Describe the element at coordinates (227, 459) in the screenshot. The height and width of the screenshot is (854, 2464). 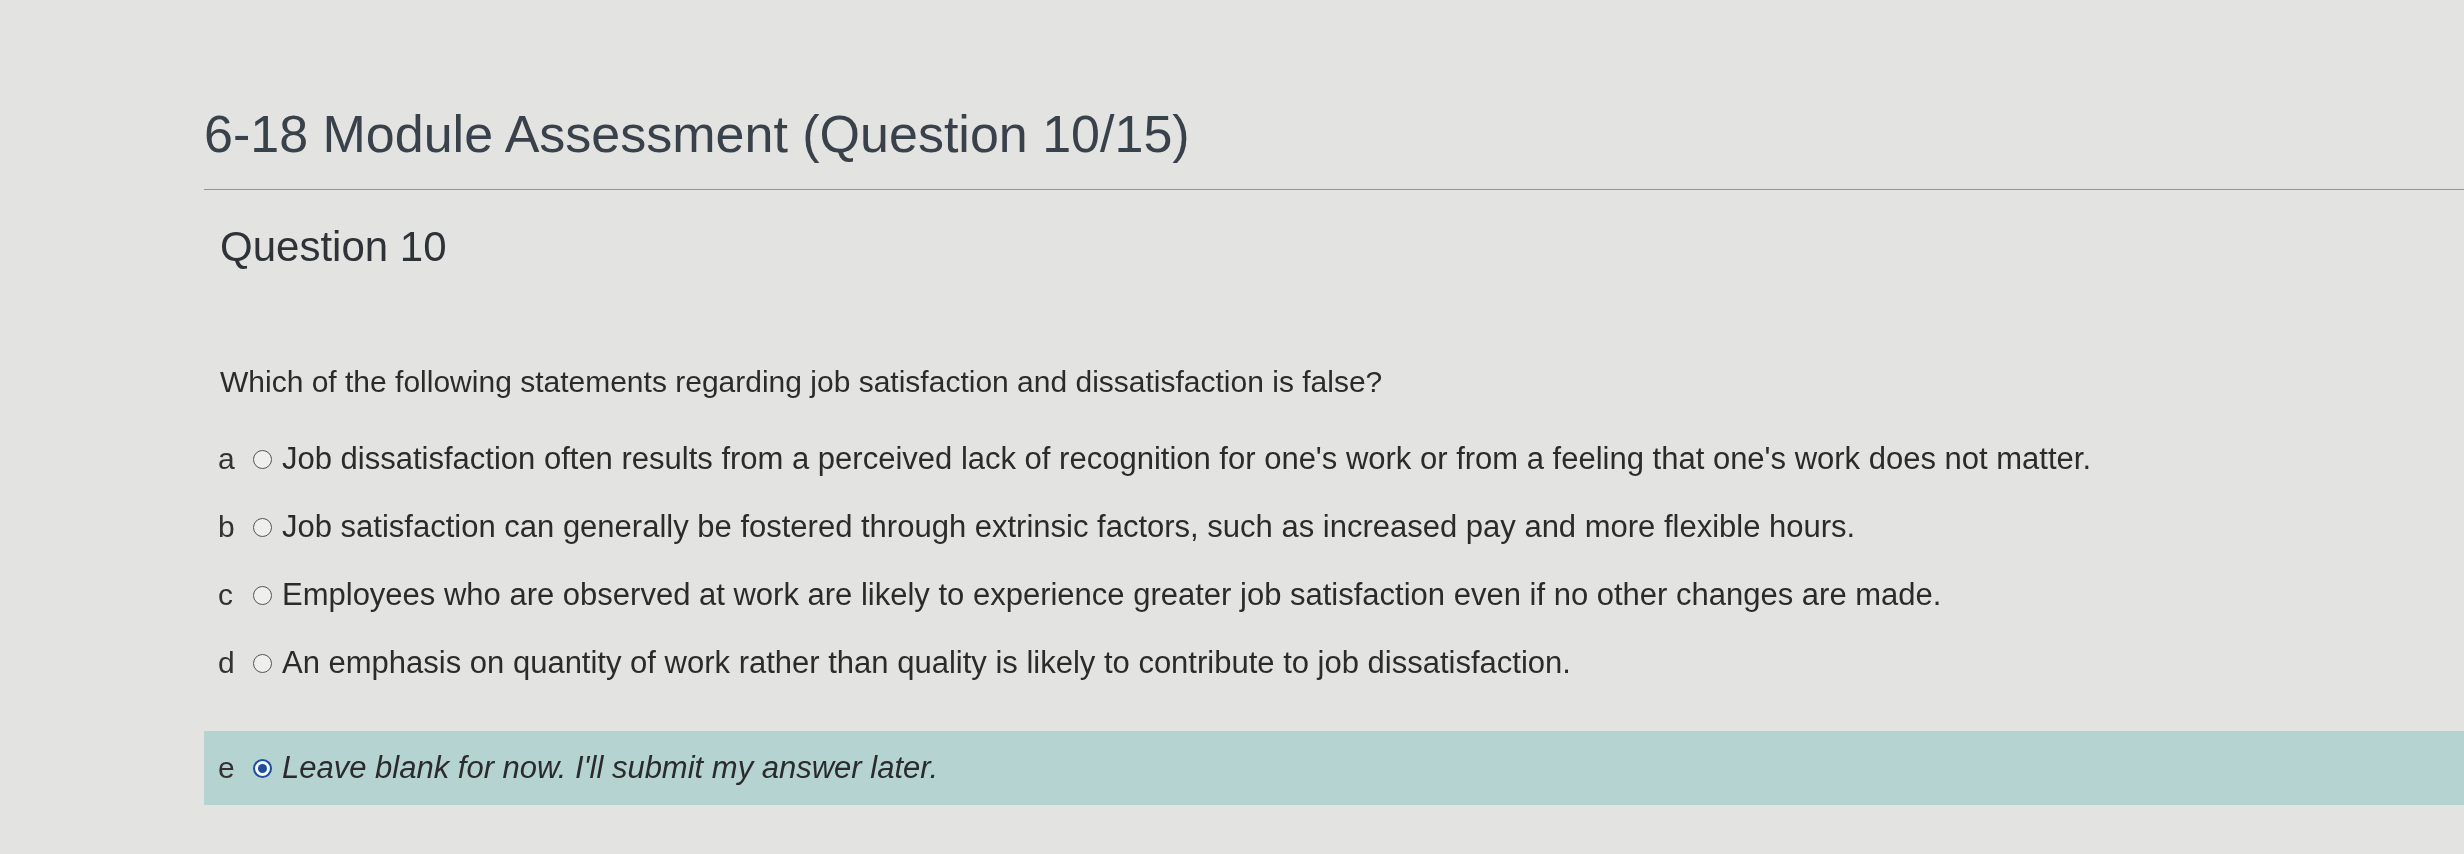
I see `option-letter: a` at that location.